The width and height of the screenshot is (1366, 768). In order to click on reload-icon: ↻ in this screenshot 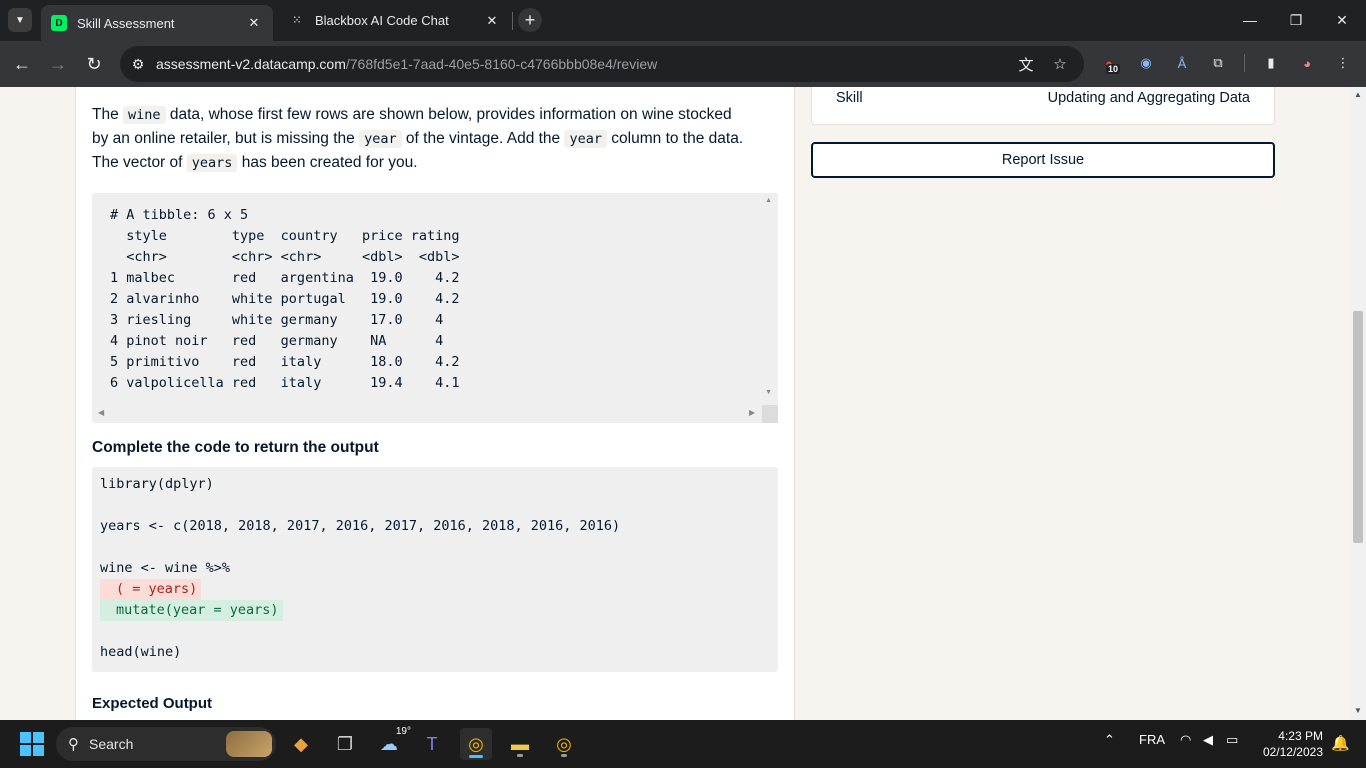, I will do `click(94, 63)`.